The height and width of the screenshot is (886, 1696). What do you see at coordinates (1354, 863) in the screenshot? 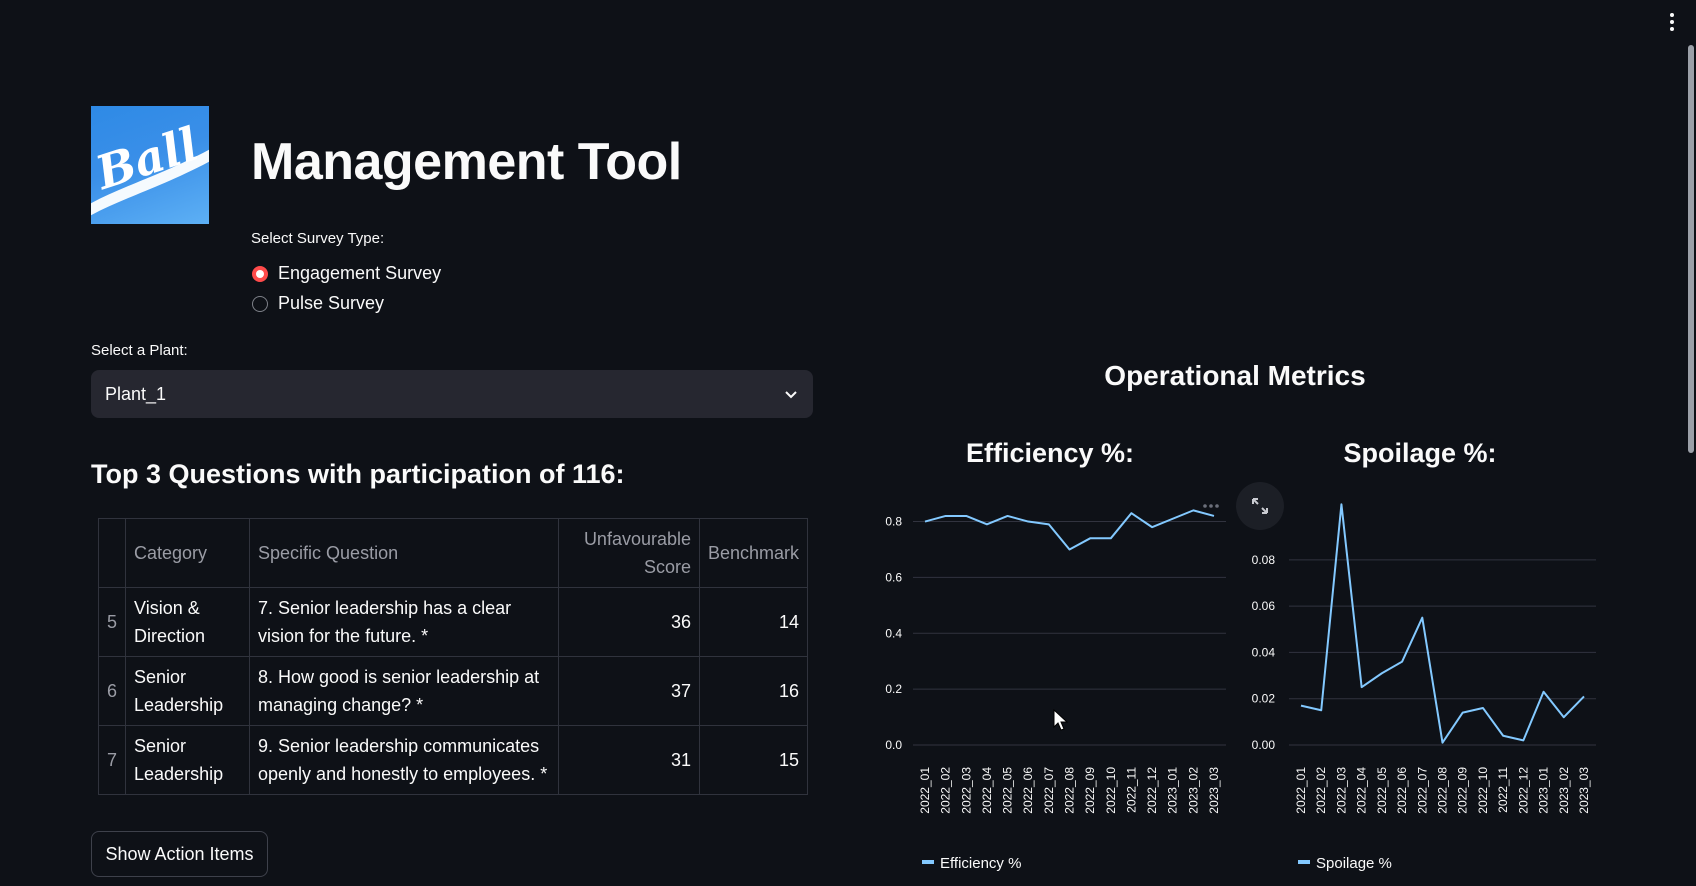
I see `legend-label: Spoilage %` at bounding box center [1354, 863].